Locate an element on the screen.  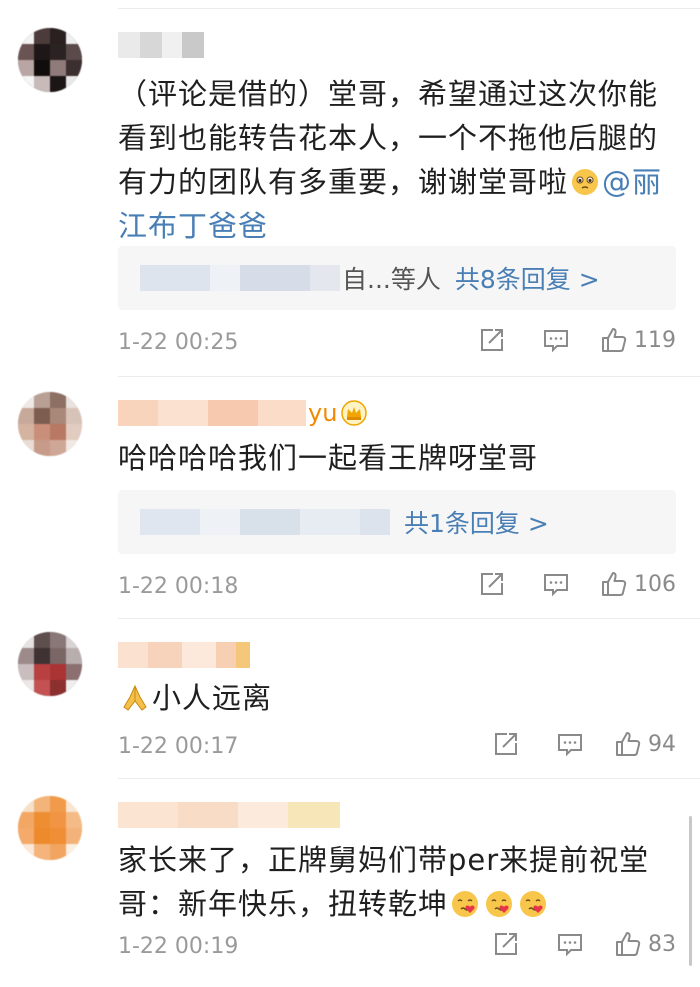
timestamp: 1-22 00:19 is located at coordinates (178, 946).